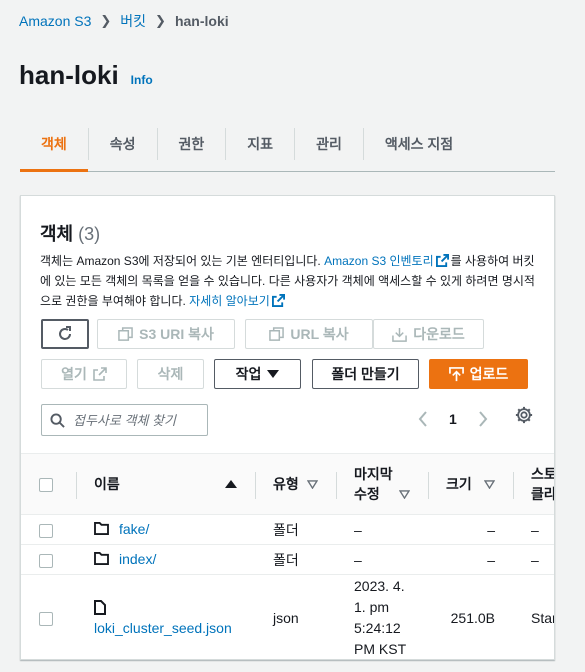  I want to click on upload-label: 업로드, so click(489, 374).